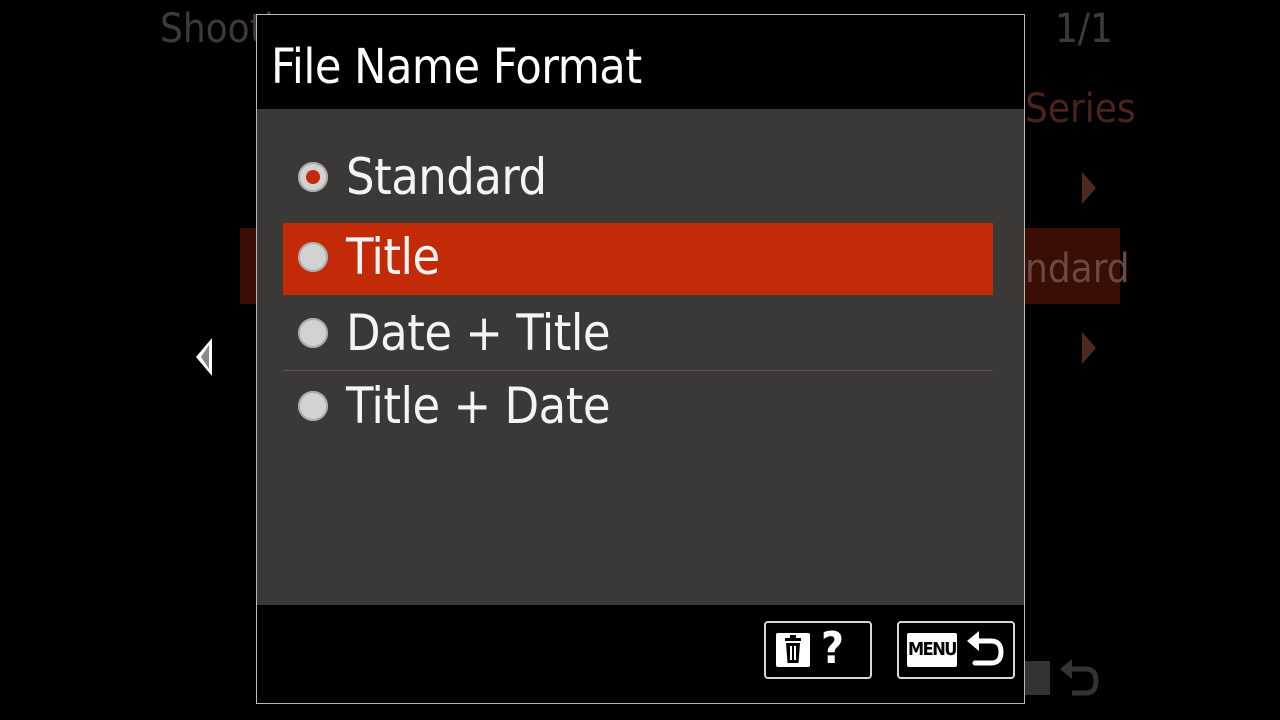 This screenshot has height=720, width=1280. I want to click on background-value-series: Series, so click(1080, 109).